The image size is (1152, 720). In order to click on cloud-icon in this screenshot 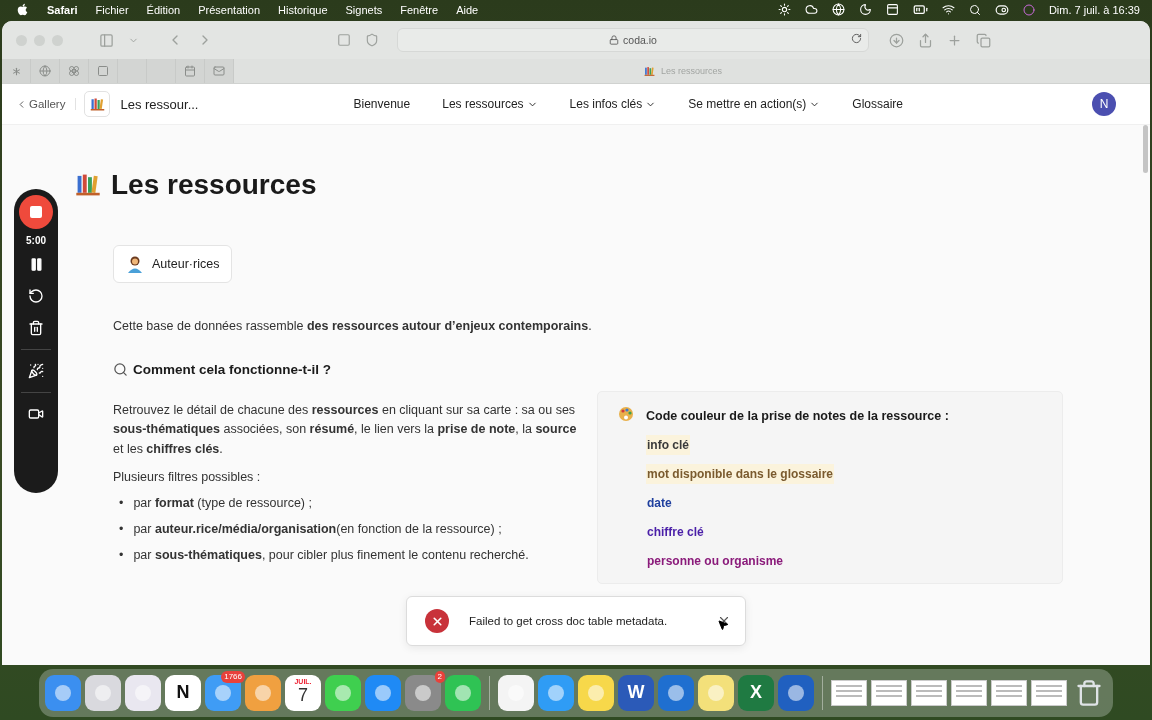, I will do `click(811, 9)`.